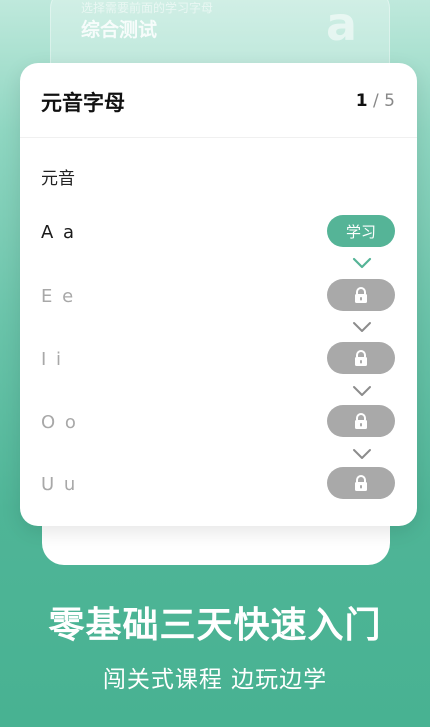 This screenshot has height=727, width=430. I want to click on page-current: 1, so click(361, 101).